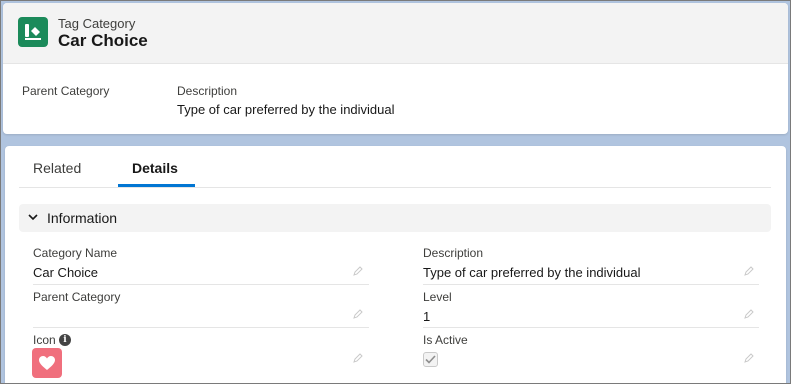 The width and height of the screenshot is (791, 384). Describe the element at coordinates (65, 340) in the screenshot. I see `info-icon: i` at that location.